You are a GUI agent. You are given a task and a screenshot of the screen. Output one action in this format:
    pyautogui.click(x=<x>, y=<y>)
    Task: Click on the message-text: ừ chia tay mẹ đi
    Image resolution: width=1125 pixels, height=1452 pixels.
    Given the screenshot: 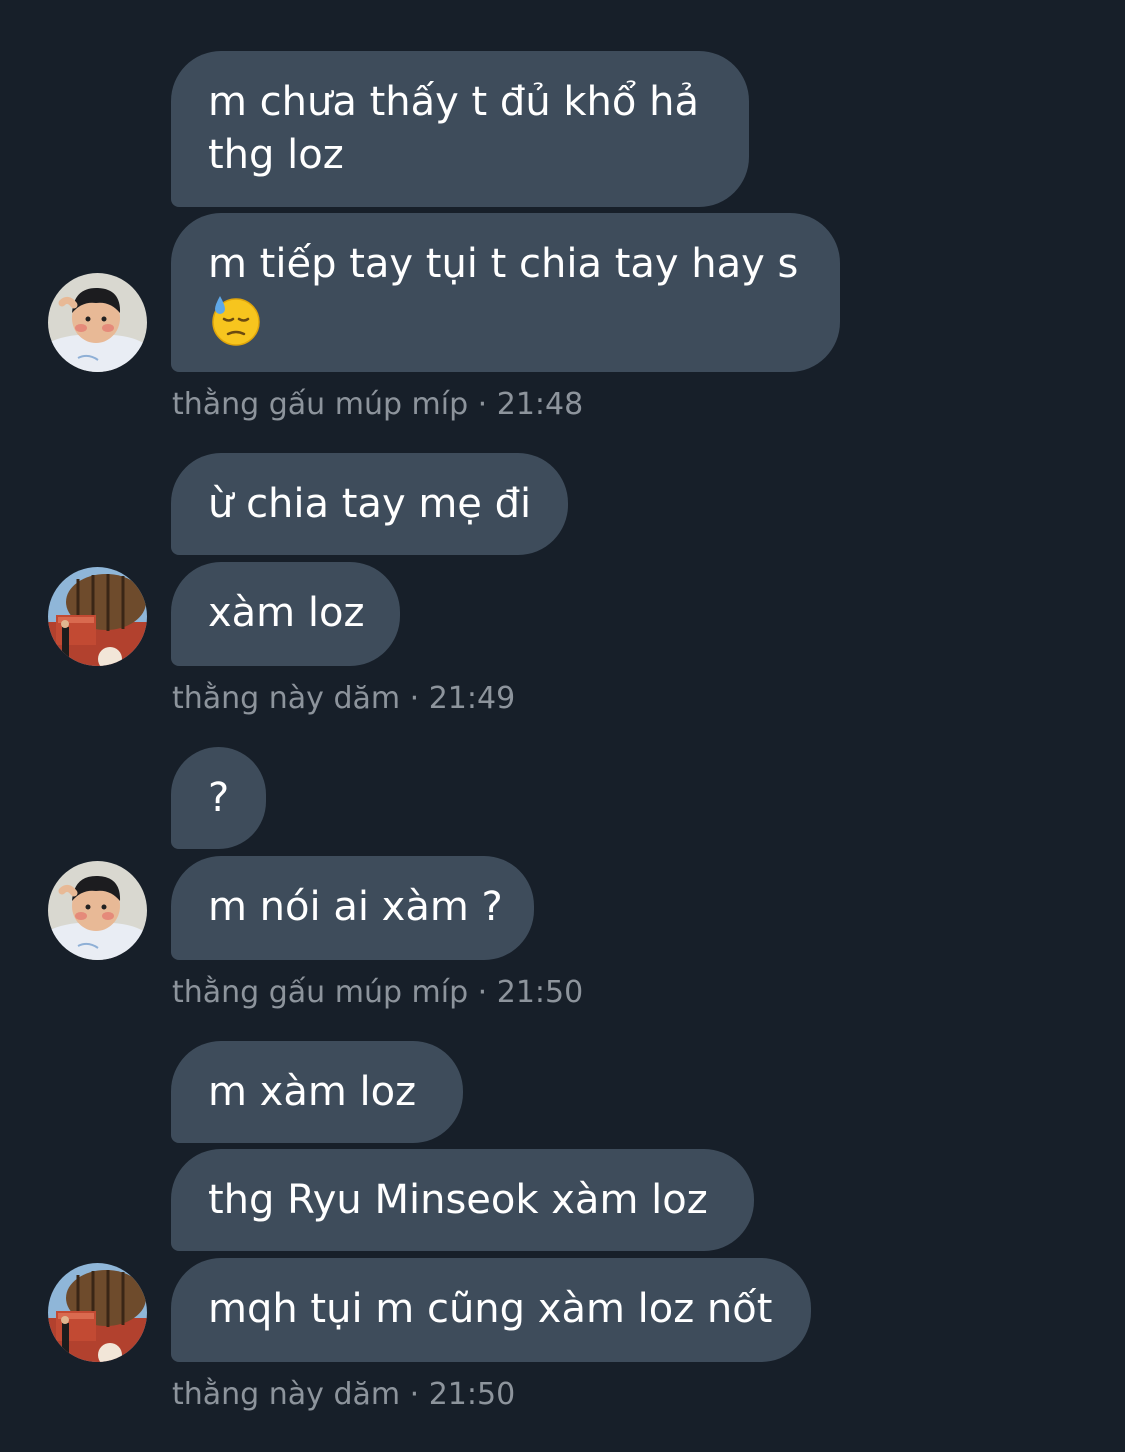 What is the action you would take?
    pyautogui.click(x=370, y=504)
    